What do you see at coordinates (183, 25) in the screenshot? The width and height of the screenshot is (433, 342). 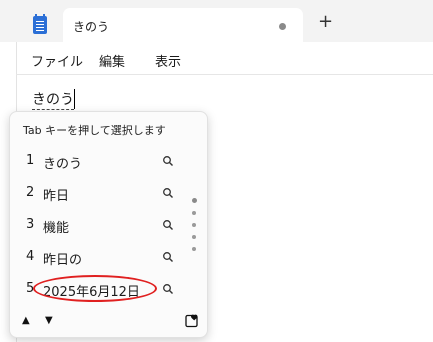 I see `tab-kinou: きのう` at bounding box center [183, 25].